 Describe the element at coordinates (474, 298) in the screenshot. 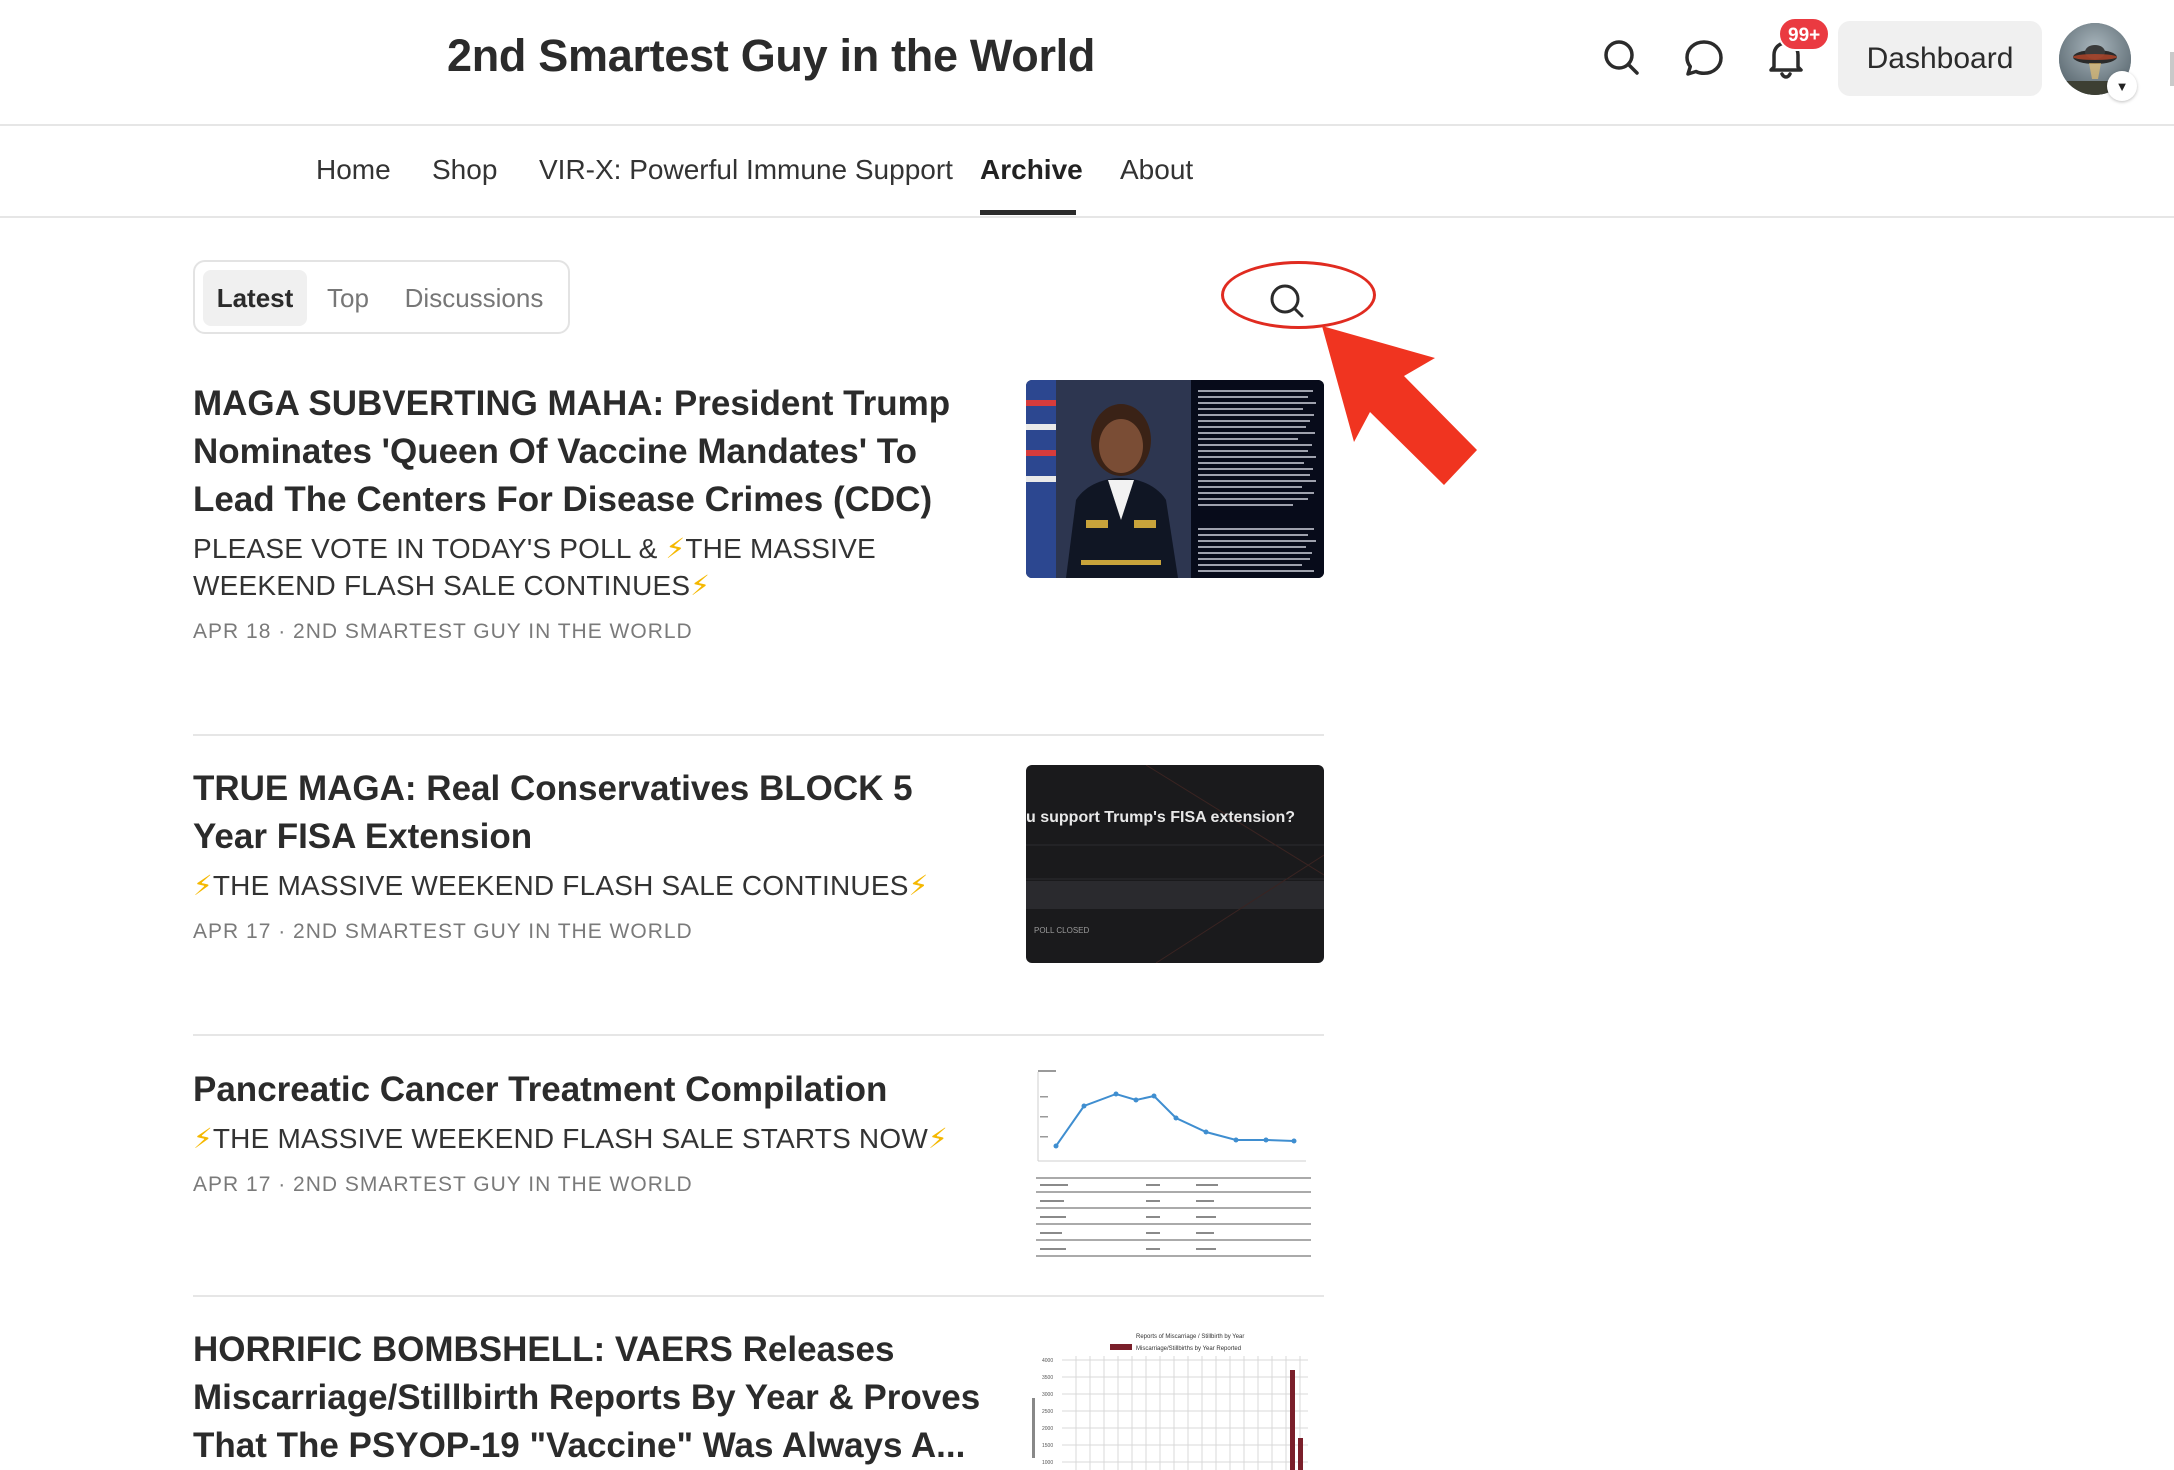

I see `tab-discussions: Discussions` at that location.